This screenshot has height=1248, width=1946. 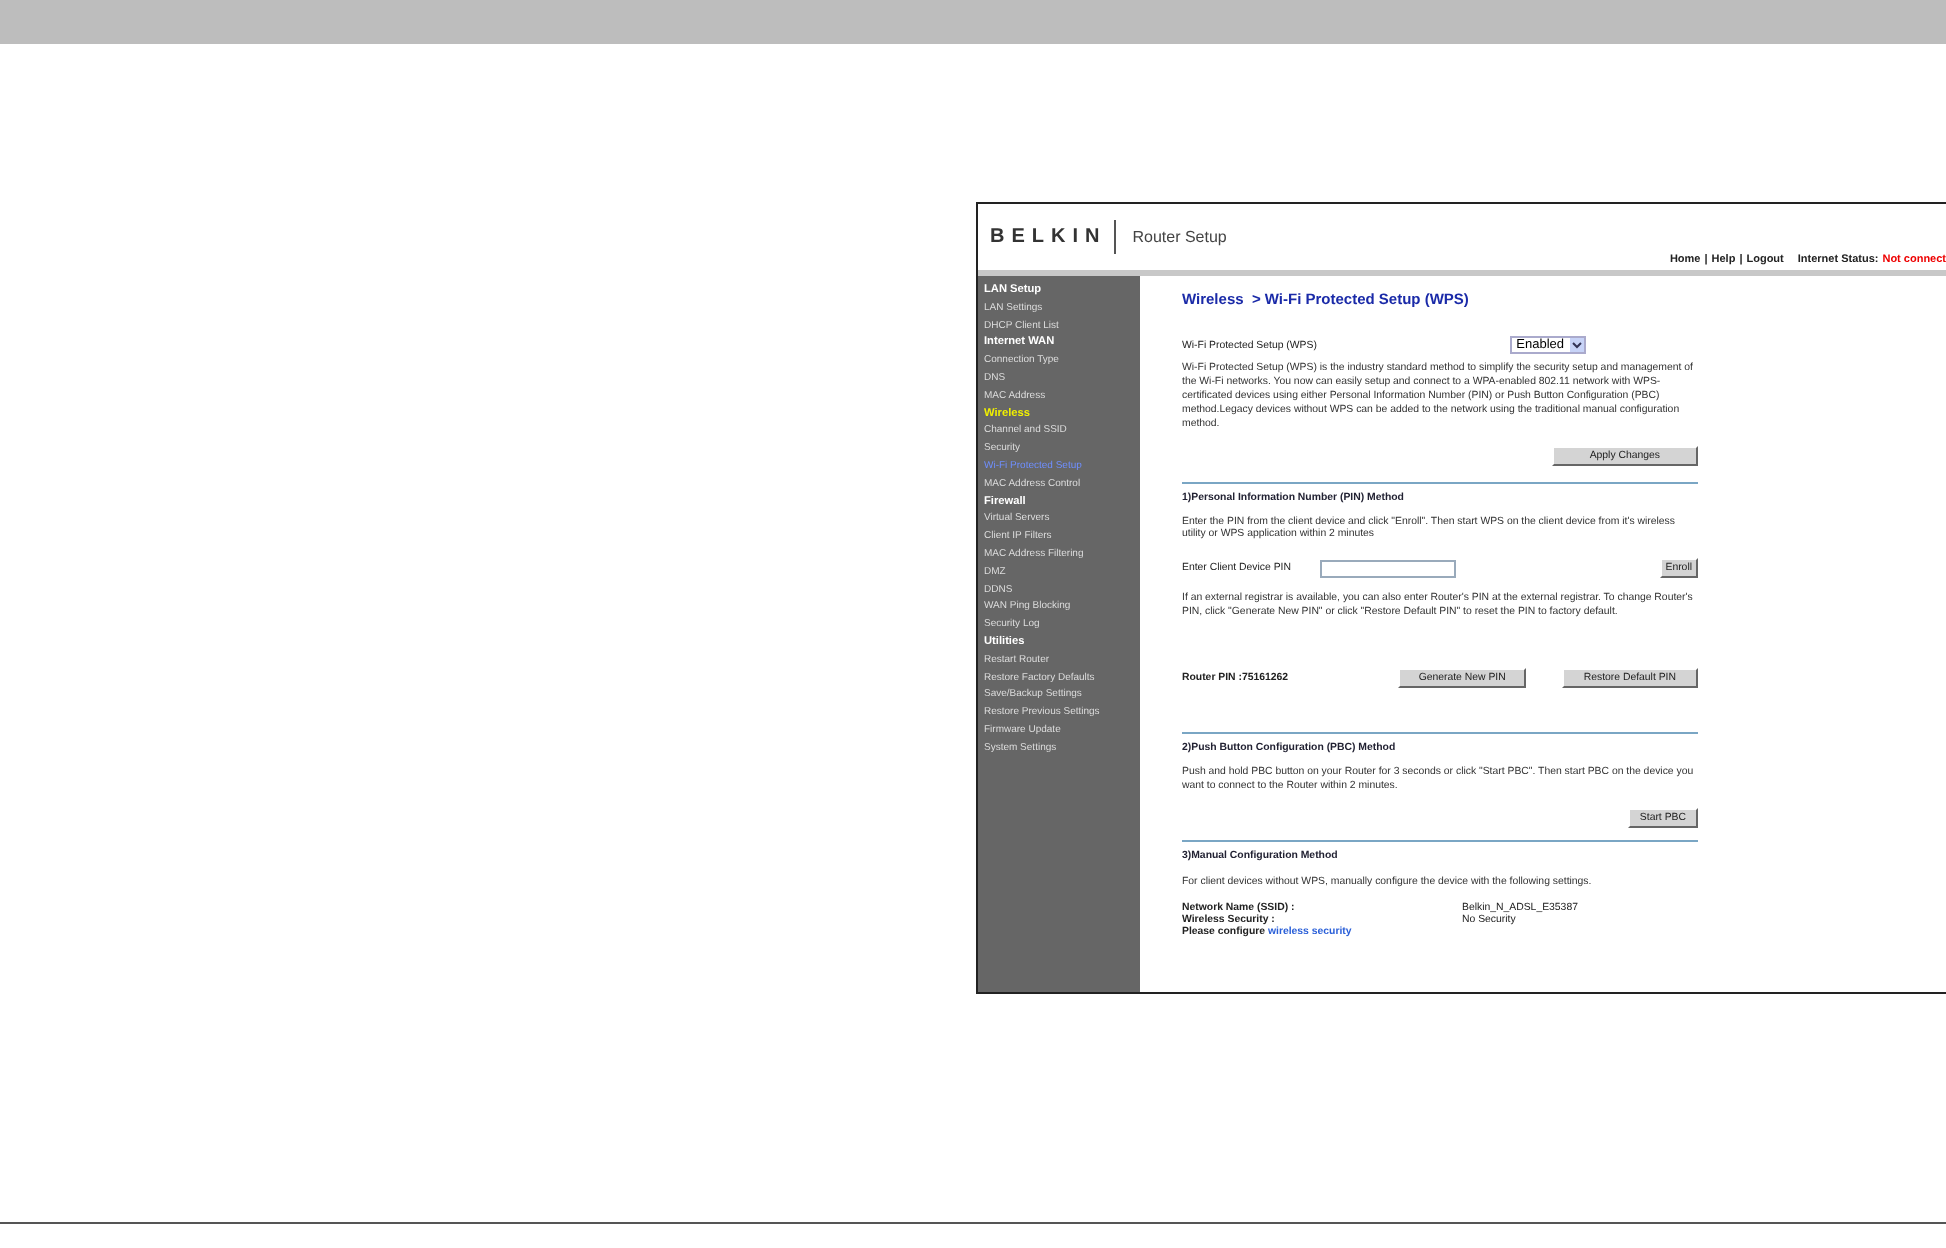 I want to click on app-title: Router Setup, so click(x=1179, y=237).